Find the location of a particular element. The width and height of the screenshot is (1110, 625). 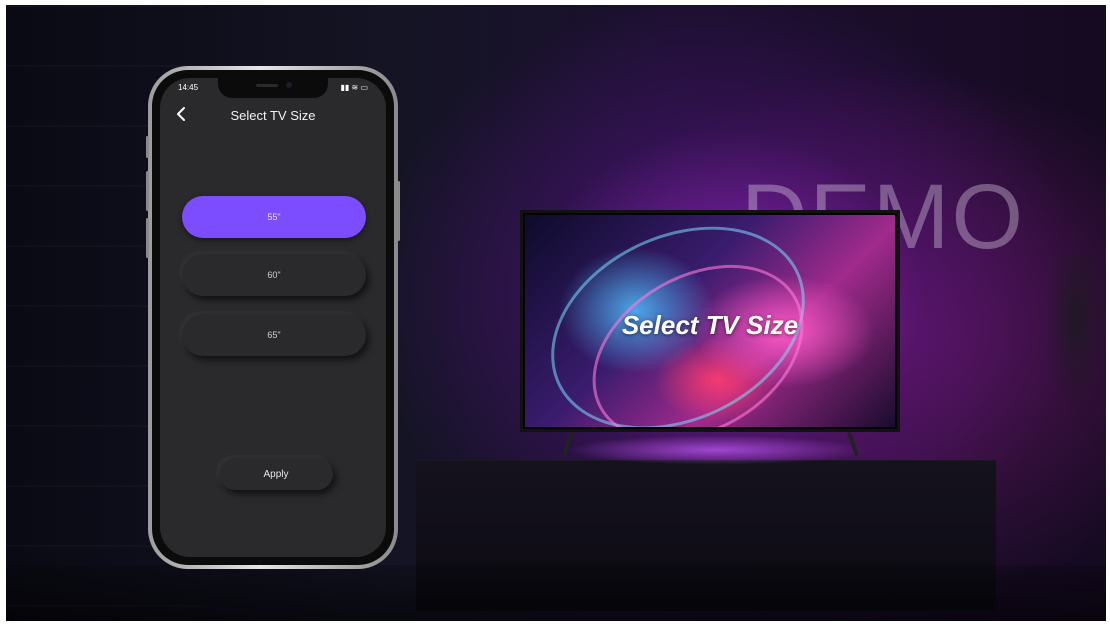

size-option-label: 60" is located at coordinates (274, 275).